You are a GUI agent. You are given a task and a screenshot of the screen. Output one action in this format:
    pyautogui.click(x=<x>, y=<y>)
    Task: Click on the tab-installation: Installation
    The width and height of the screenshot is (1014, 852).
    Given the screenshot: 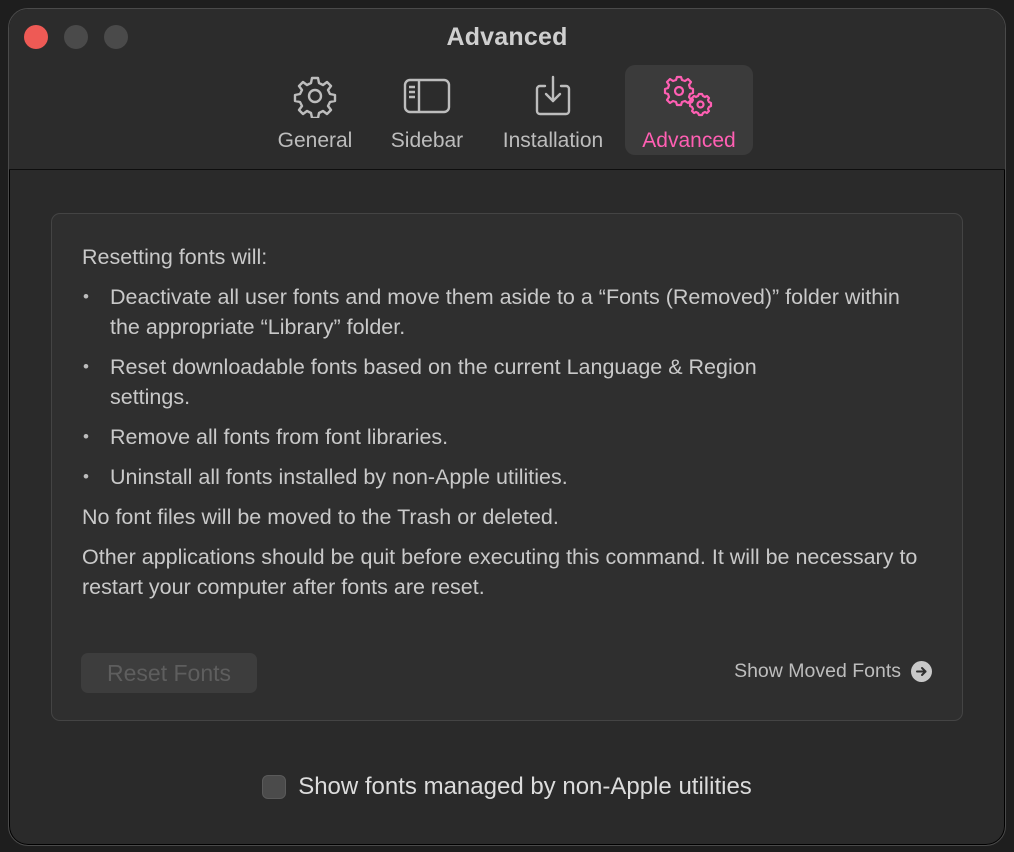 What is the action you would take?
    pyautogui.click(x=553, y=110)
    